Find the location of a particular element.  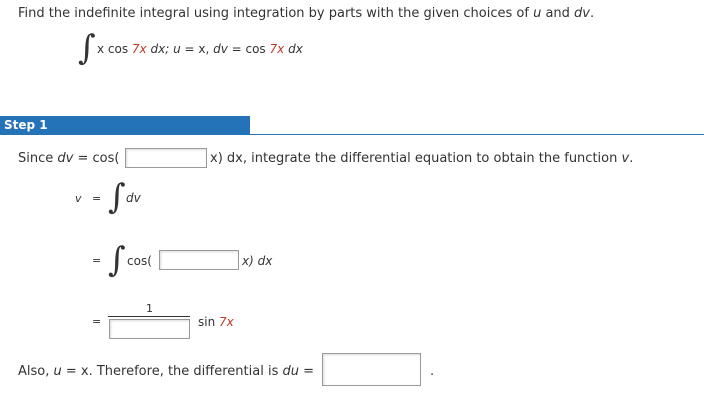

line3-integral-sign: ∫ is located at coordinates (117, 260).